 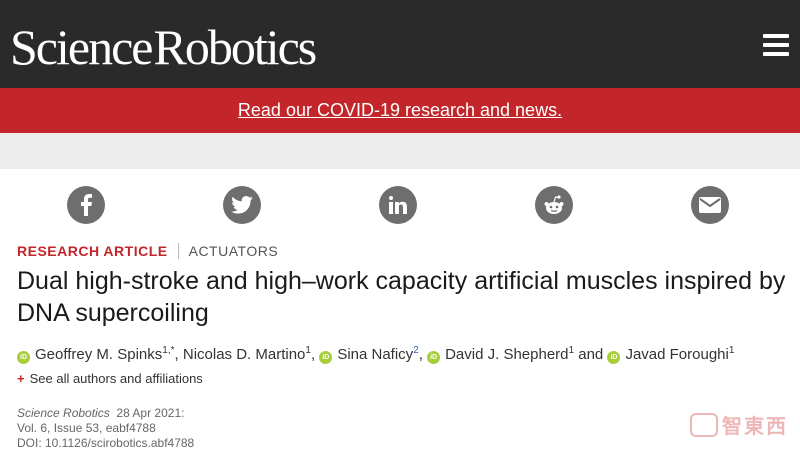 What do you see at coordinates (676, 354) in the screenshot?
I see `author-name: Javad Foroughi` at bounding box center [676, 354].